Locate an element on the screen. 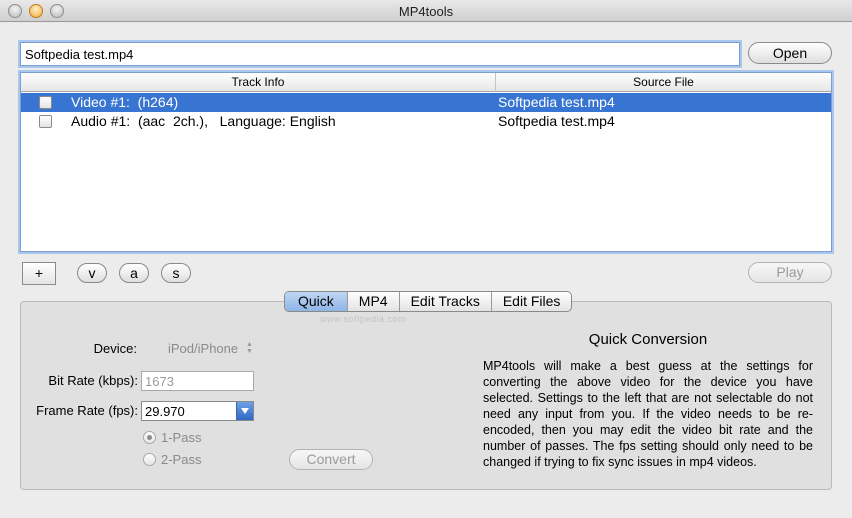  convert-button: Convert is located at coordinates (331, 459).